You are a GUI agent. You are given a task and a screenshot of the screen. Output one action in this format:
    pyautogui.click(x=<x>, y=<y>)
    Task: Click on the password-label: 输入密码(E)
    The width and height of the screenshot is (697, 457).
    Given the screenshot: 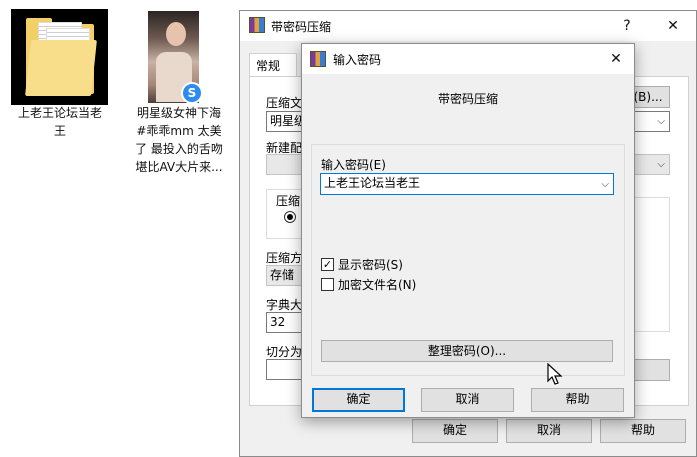 What is the action you would take?
    pyautogui.click(x=353, y=165)
    